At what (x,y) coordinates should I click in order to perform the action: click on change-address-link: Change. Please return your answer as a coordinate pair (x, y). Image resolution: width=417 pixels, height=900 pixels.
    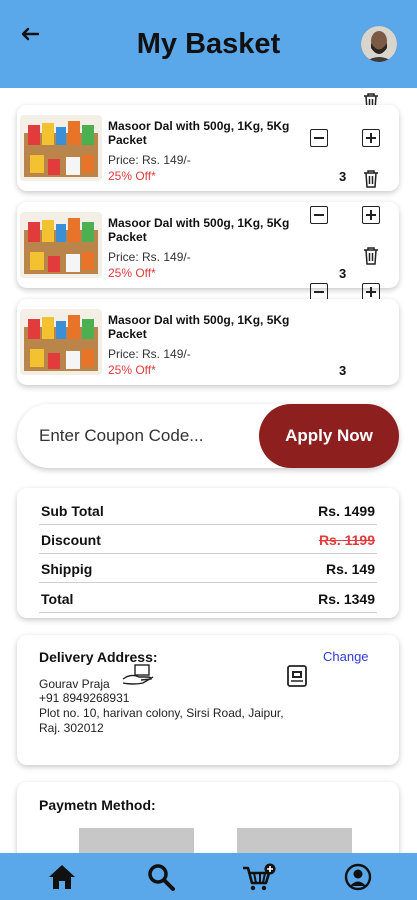
    Looking at the image, I should click on (346, 656).